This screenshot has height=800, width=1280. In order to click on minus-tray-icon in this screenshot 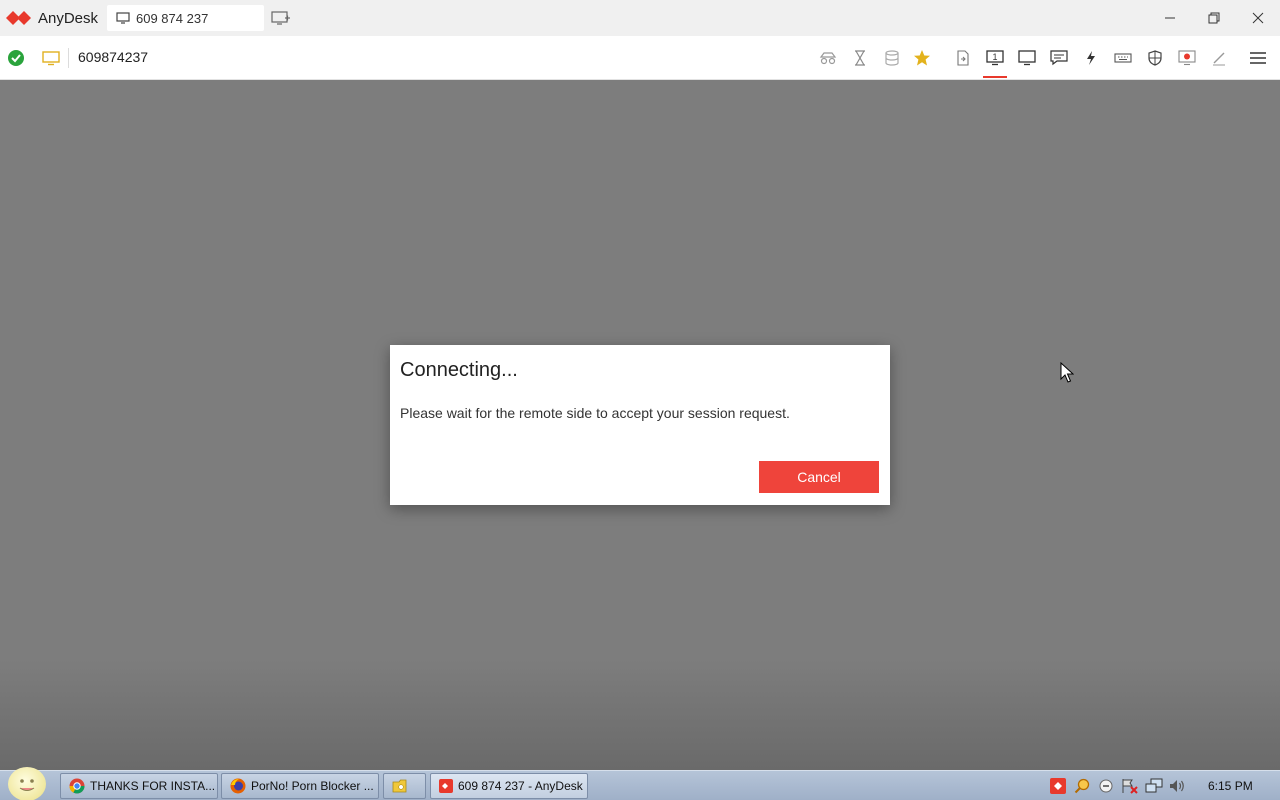, I will do `click(1106, 786)`.